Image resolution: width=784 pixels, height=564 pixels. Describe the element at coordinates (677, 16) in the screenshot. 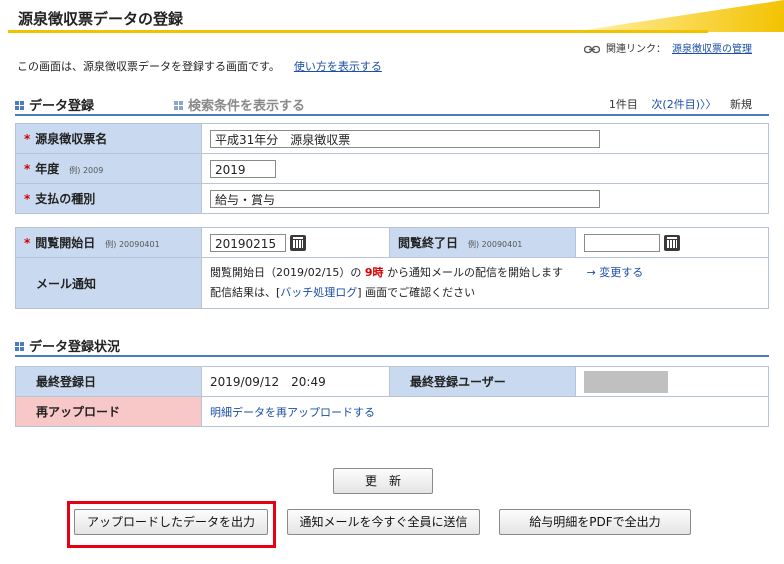

I see `header-decoration` at that location.